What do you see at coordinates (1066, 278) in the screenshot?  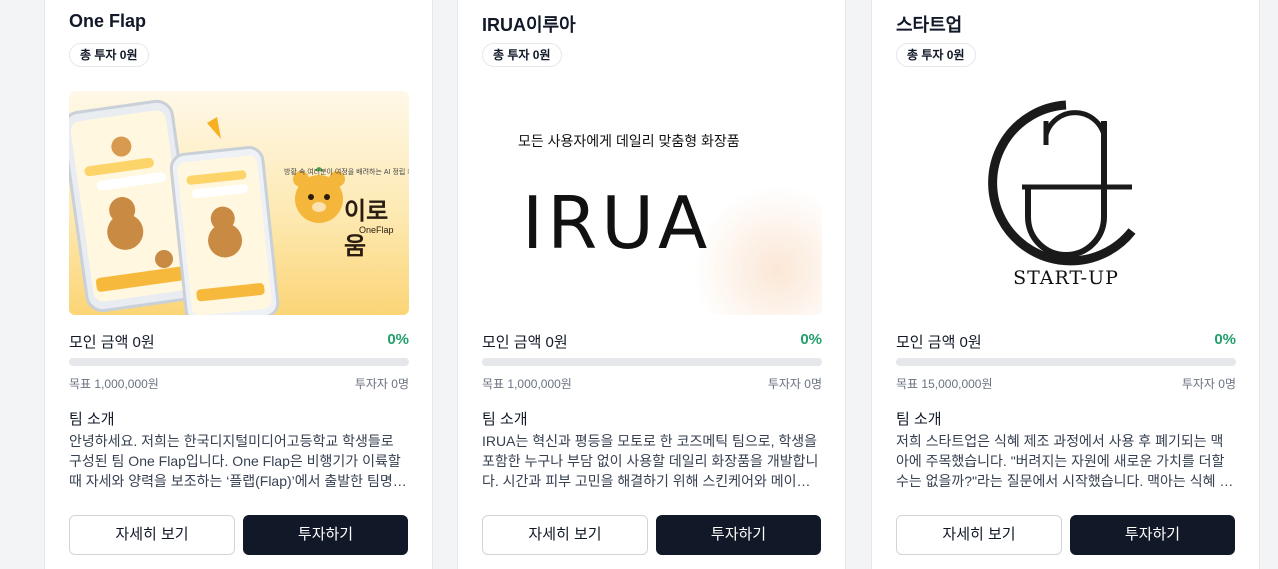 I see `startup-wordmark: START-UP` at bounding box center [1066, 278].